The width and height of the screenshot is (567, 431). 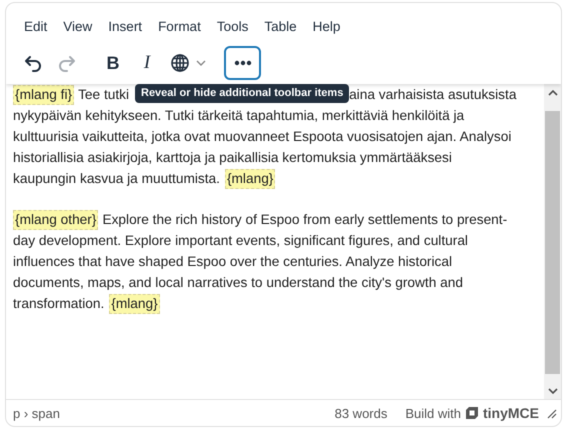 What do you see at coordinates (472, 413) in the screenshot?
I see `logo-icon` at bounding box center [472, 413].